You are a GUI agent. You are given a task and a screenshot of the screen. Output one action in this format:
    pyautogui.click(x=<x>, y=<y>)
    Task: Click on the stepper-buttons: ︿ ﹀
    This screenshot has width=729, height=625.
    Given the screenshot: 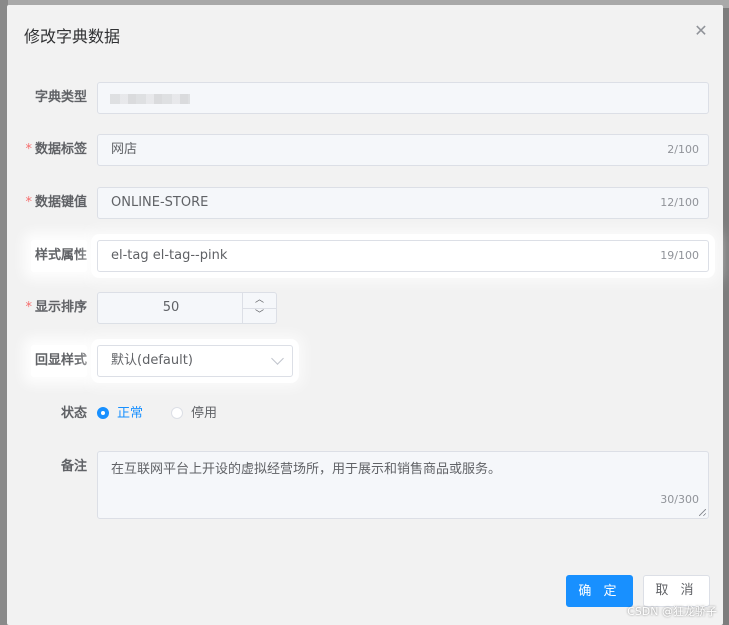 What is the action you would take?
    pyautogui.click(x=259, y=308)
    